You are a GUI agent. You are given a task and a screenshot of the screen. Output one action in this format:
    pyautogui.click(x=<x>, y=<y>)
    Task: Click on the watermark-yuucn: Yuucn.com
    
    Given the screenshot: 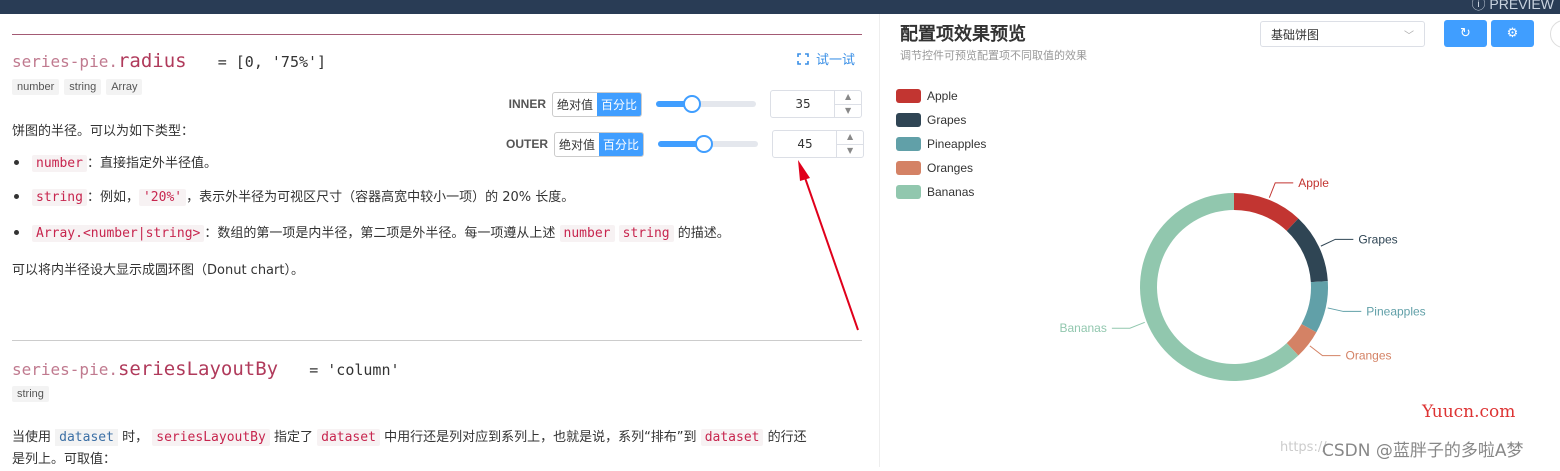 What is the action you would take?
    pyautogui.click(x=1469, y=412)
    